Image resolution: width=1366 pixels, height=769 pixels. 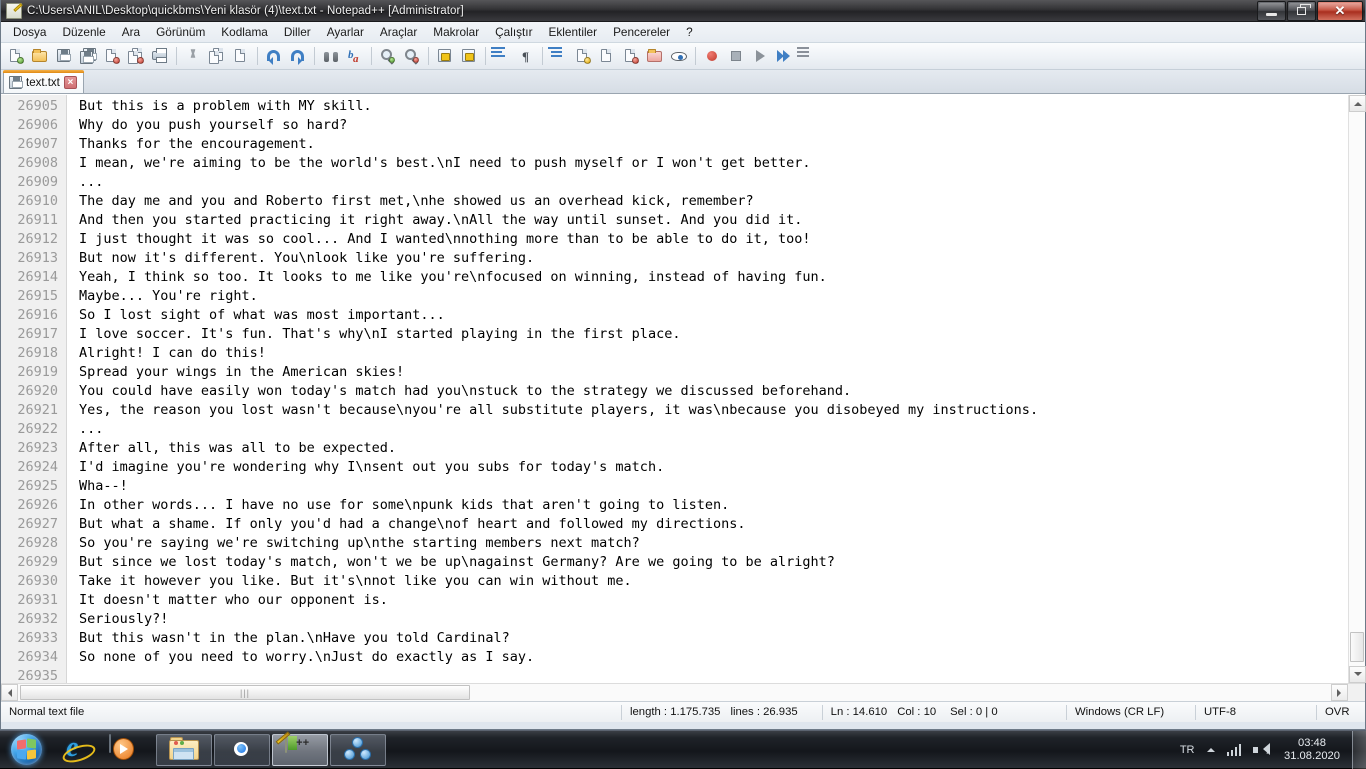 I want to click on horizontal-scroll-thumb: |||, so click(x=245, y=692).